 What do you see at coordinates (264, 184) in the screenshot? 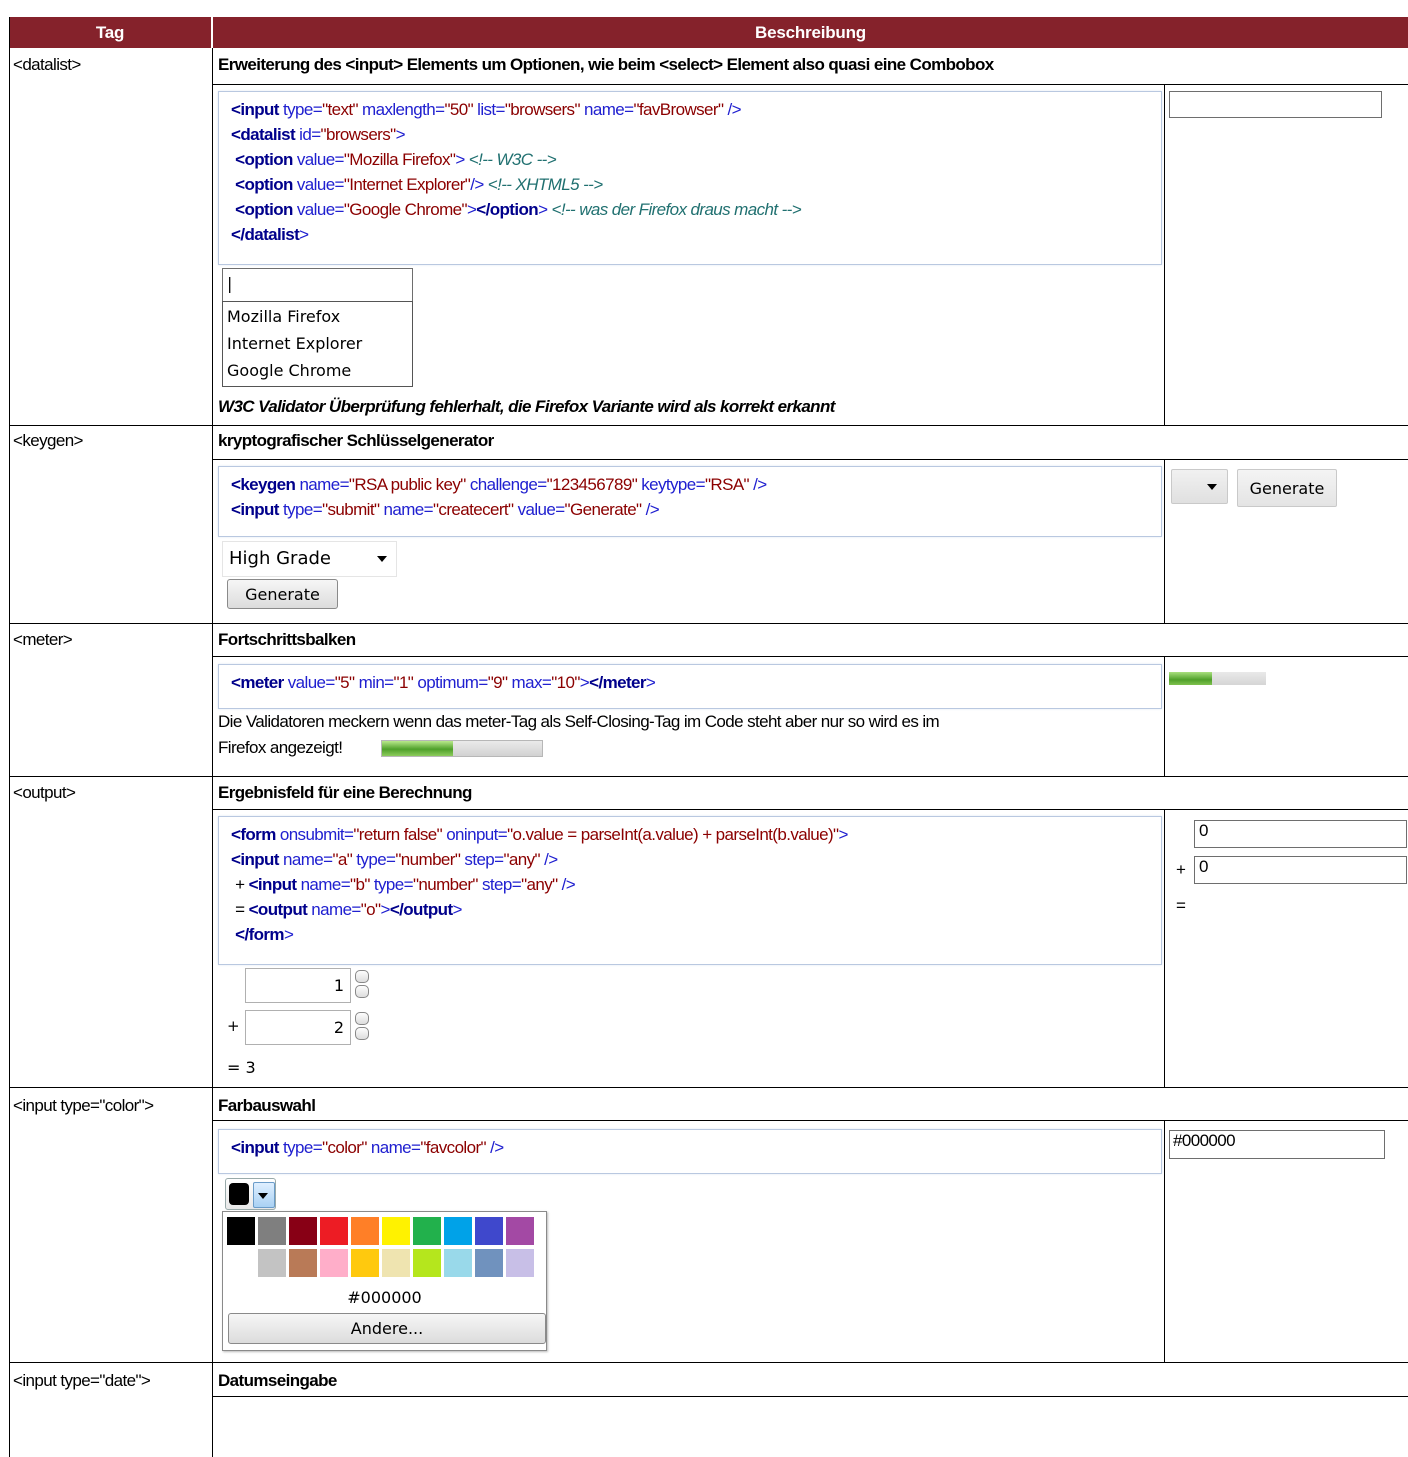
I see `code-token: <option` at bounding box center [264, 184].